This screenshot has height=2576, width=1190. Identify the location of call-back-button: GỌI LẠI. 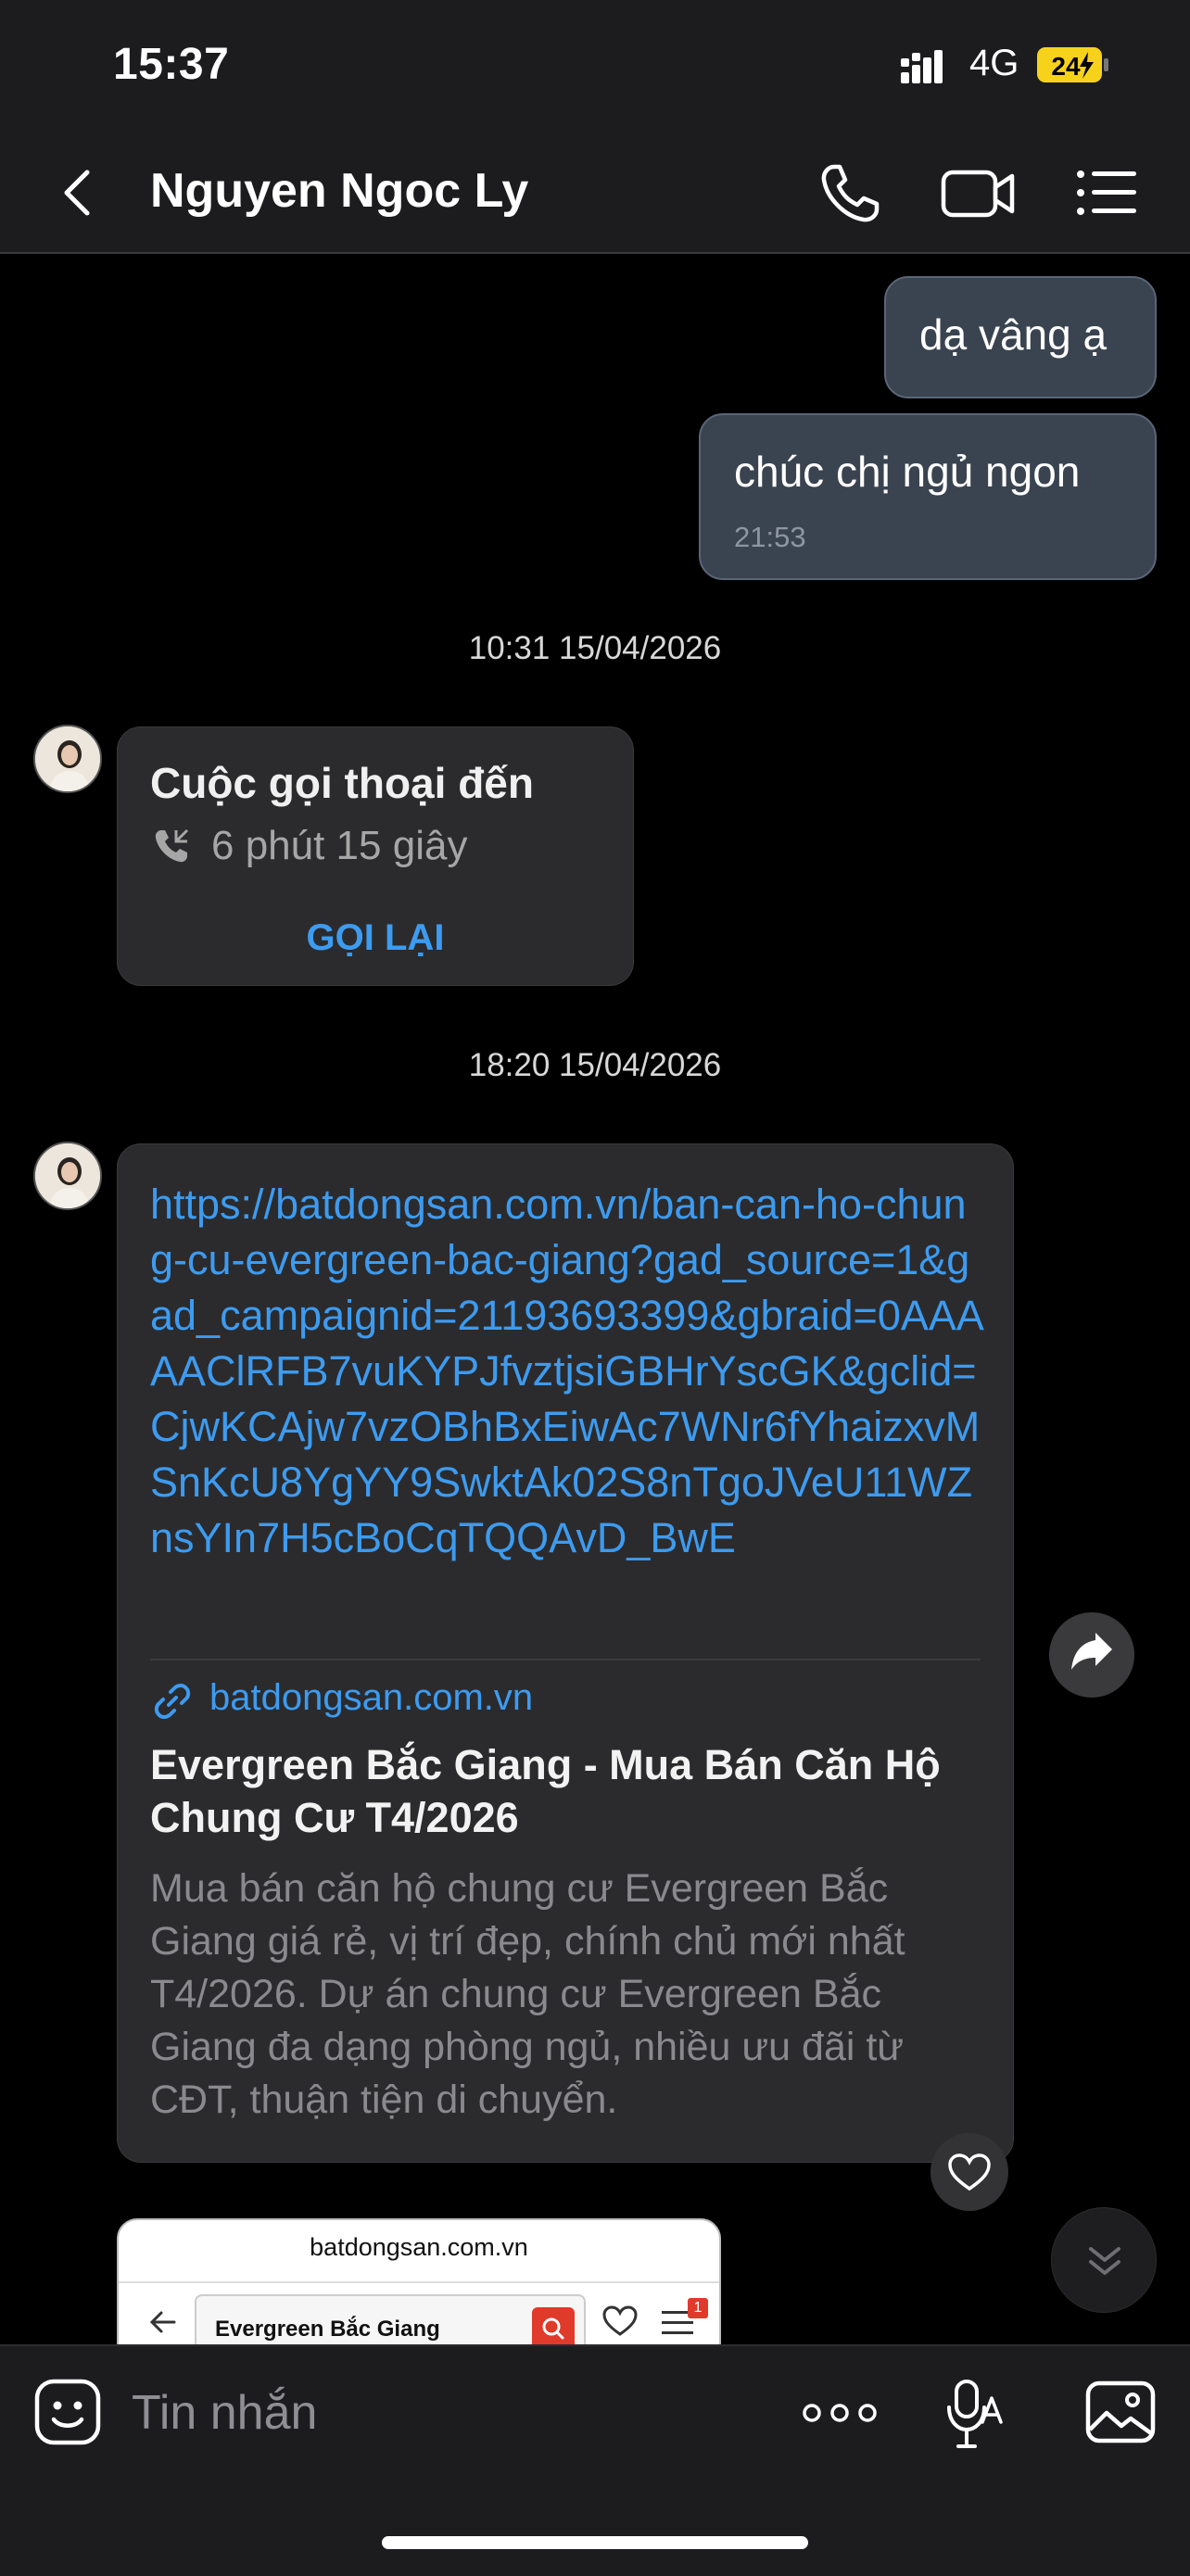
(375, 938).